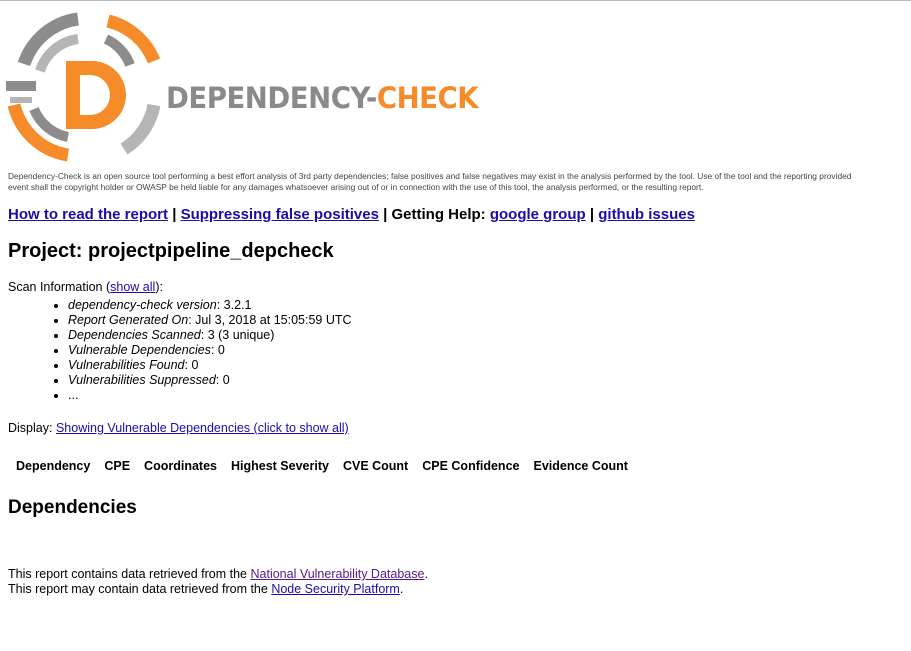 The height and width of the screenshot is (651, 911). I want to click on column-header-coordinates: Coordinates, so click(180, 466).